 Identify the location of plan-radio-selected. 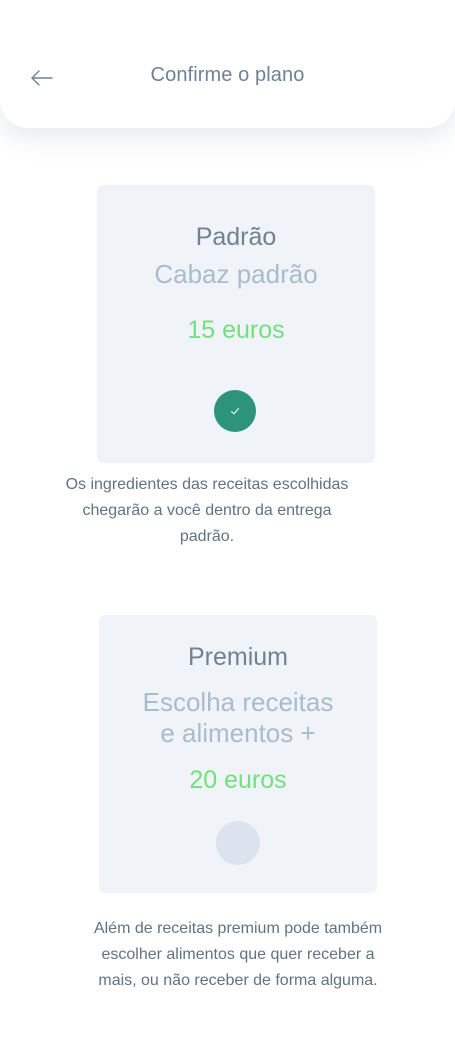
(235, 411).